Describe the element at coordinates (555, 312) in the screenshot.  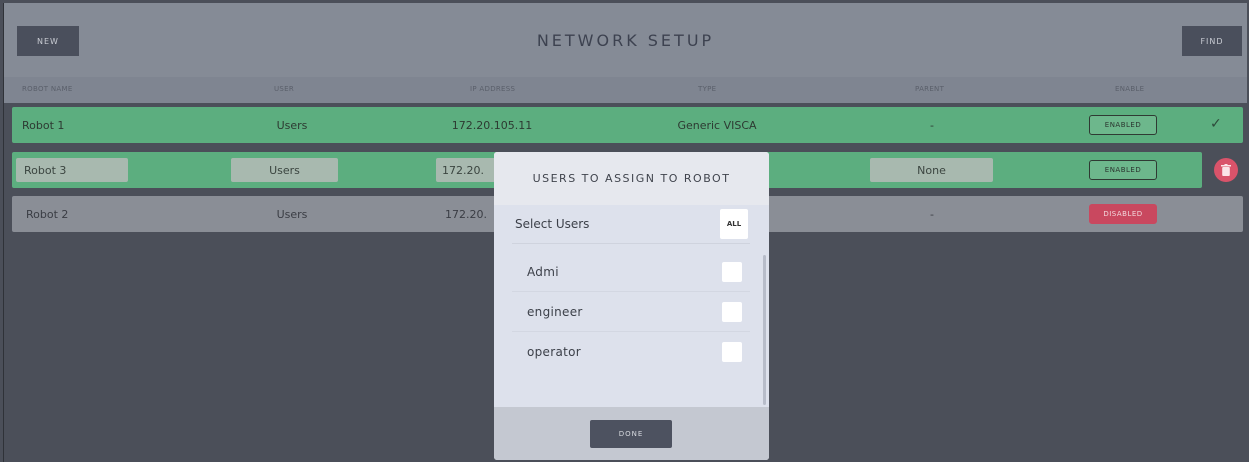
I see `user-option-label: engineer` at that location.